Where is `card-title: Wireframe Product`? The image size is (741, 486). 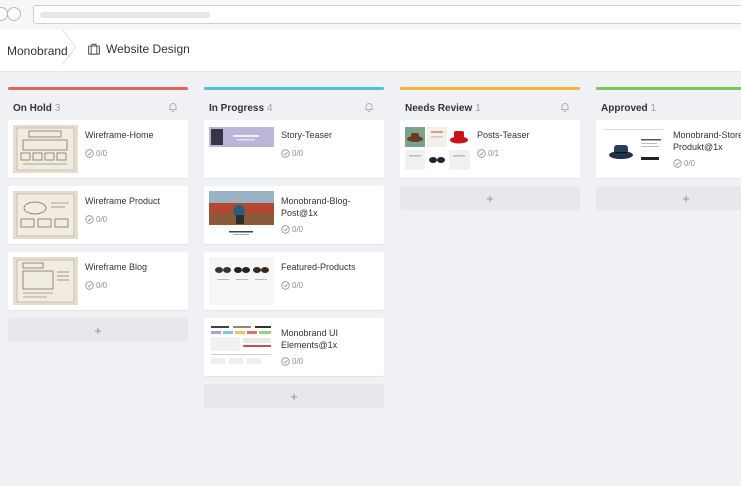
card-title: Wireframe Product is located at coordinates (123, 201).